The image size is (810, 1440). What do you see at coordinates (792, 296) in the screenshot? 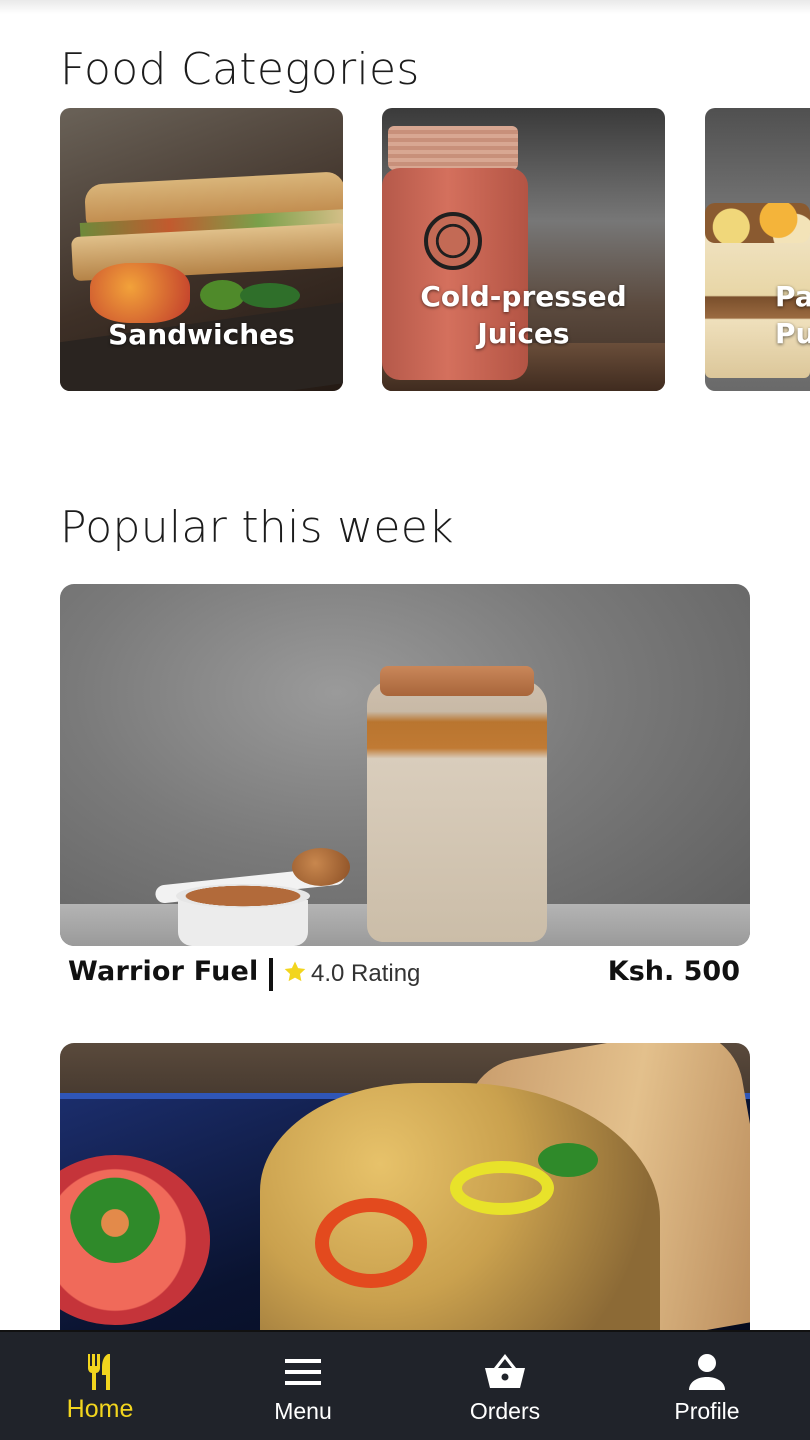
I see `category-label-line: Pa` at bounding box center [792, 296].